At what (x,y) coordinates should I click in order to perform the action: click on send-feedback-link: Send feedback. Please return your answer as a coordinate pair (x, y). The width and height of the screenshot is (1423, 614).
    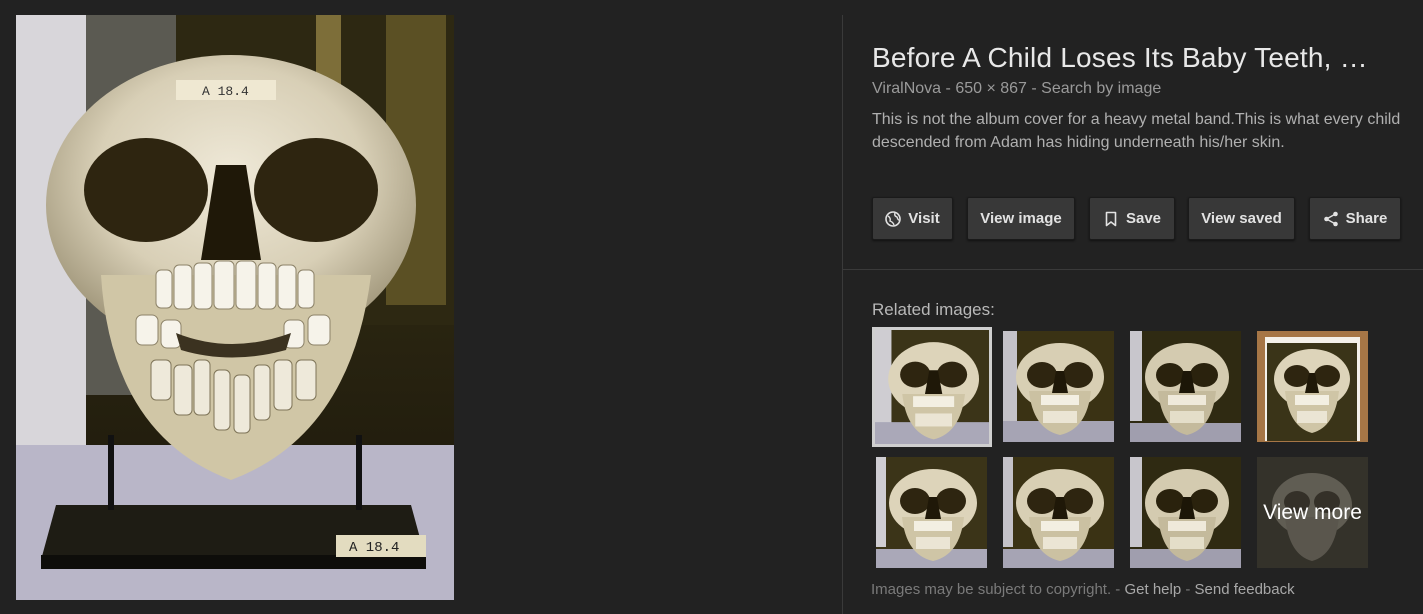
    Looking at the image, I should click on (1245, 589).